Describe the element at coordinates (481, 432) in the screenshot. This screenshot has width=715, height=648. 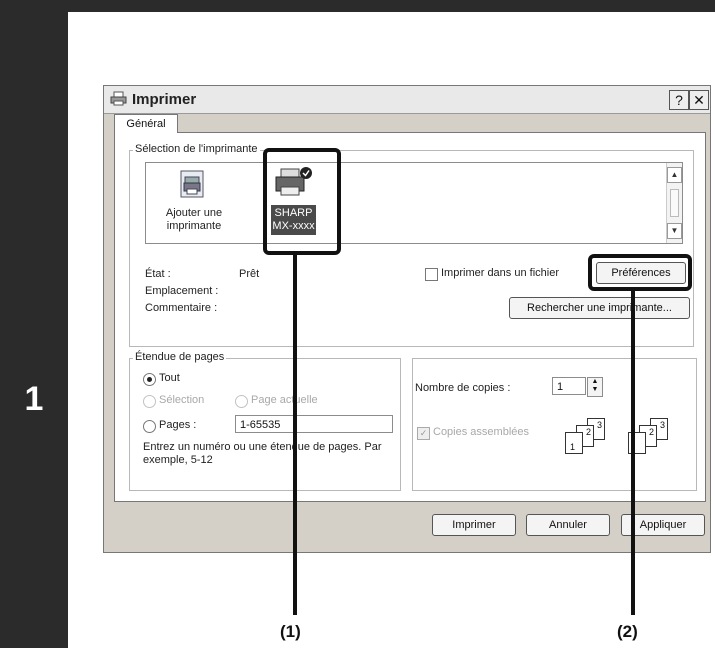
I see `collate-label: Copies assemblées` at that location.